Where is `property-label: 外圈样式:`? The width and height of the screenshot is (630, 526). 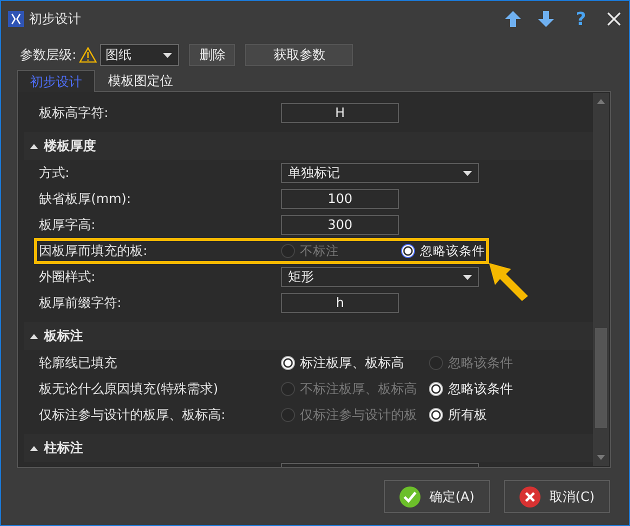 property-label: 外圈样式: is located at coordinates (67, 277).